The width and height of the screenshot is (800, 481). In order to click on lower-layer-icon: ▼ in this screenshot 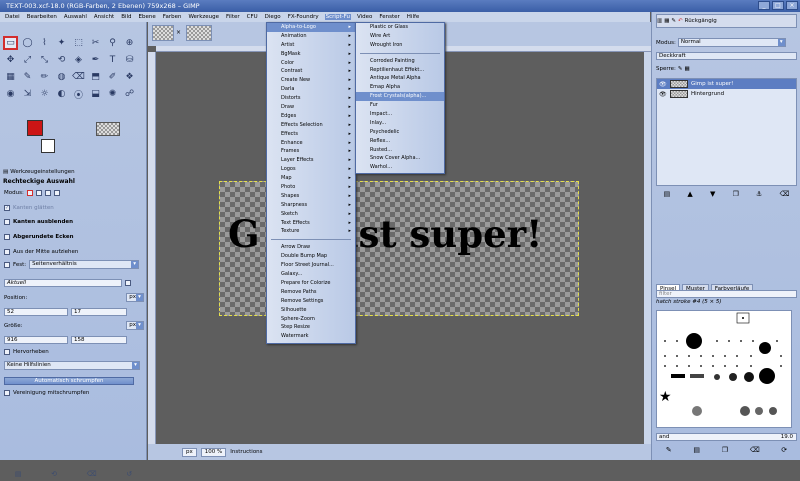, I will do `click(712, 194)`.